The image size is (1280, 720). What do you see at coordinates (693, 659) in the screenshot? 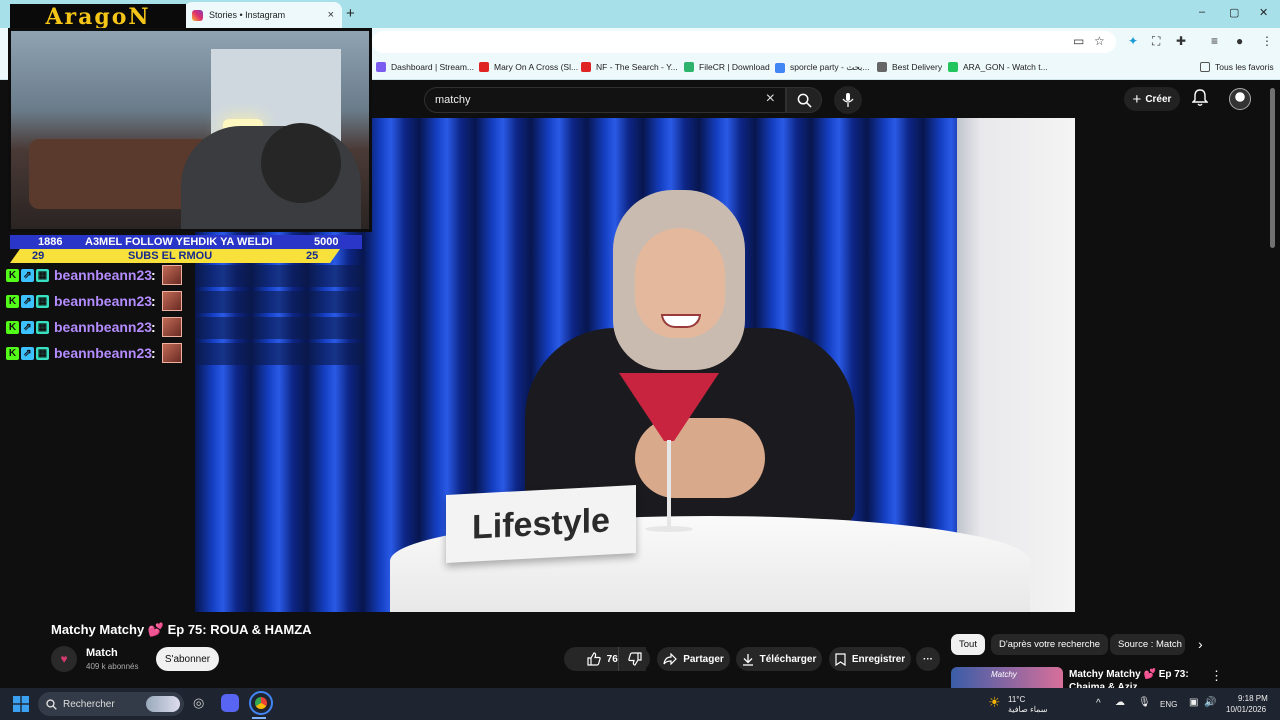
I see `share-button: Partager` at bounding box center [693, 659].